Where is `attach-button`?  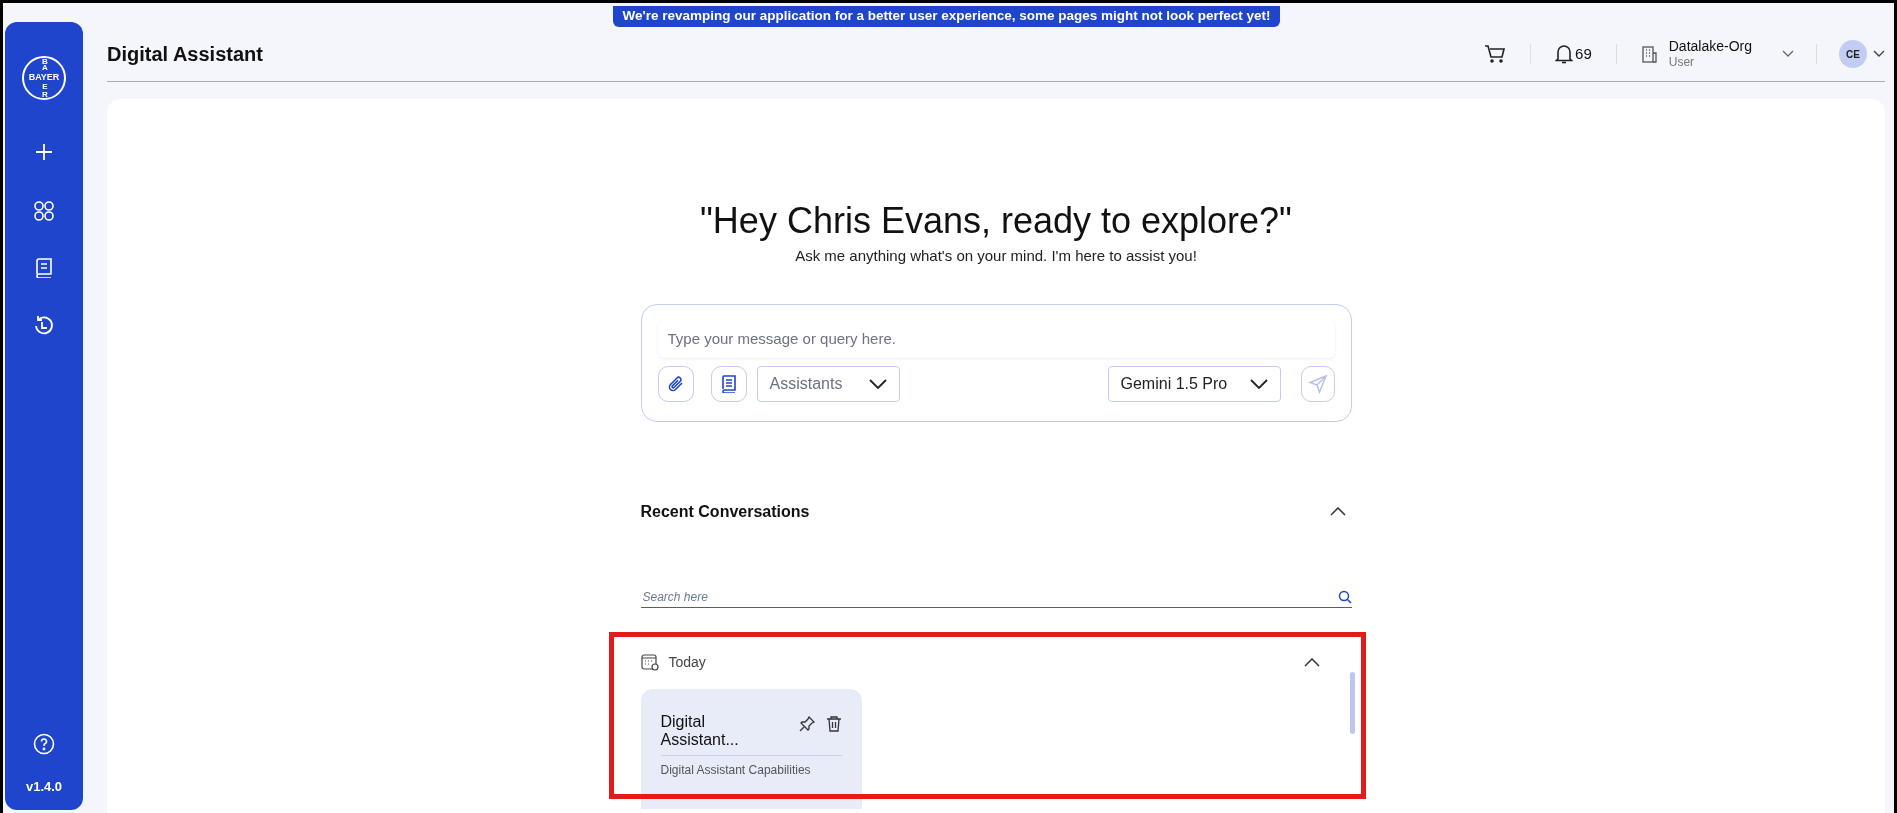
attach-button is located at coordinates (675, 383).